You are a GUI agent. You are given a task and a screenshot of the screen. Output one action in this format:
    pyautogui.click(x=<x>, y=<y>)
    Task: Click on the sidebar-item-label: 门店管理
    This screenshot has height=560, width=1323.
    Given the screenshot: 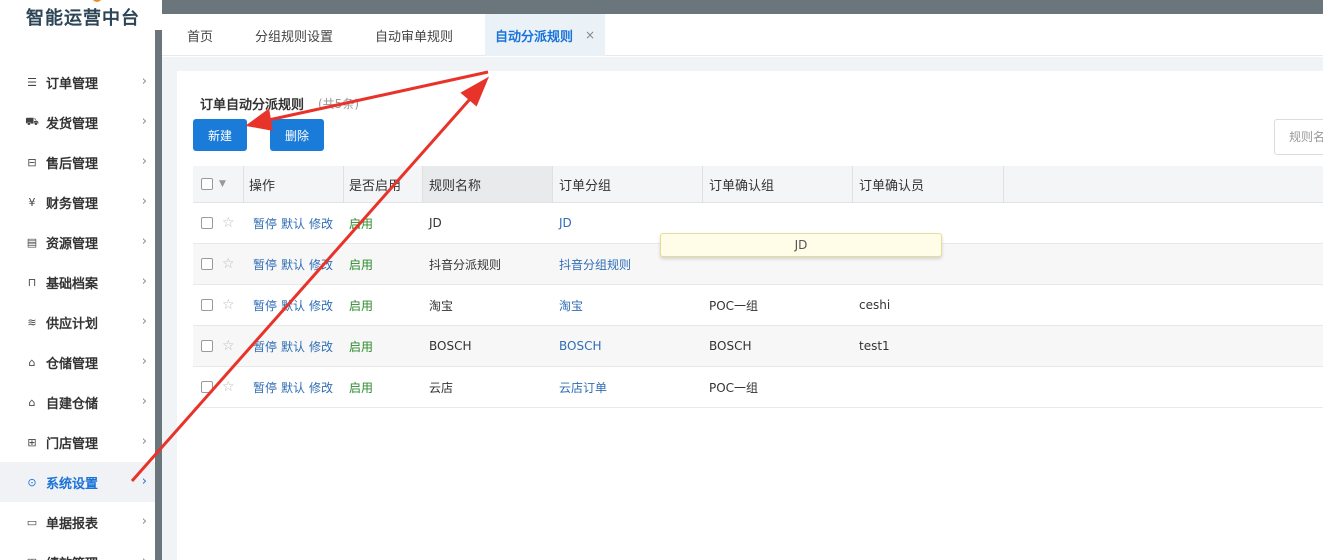 What is the action you would take?
    pyautogui.click(x=72, y=444)
    